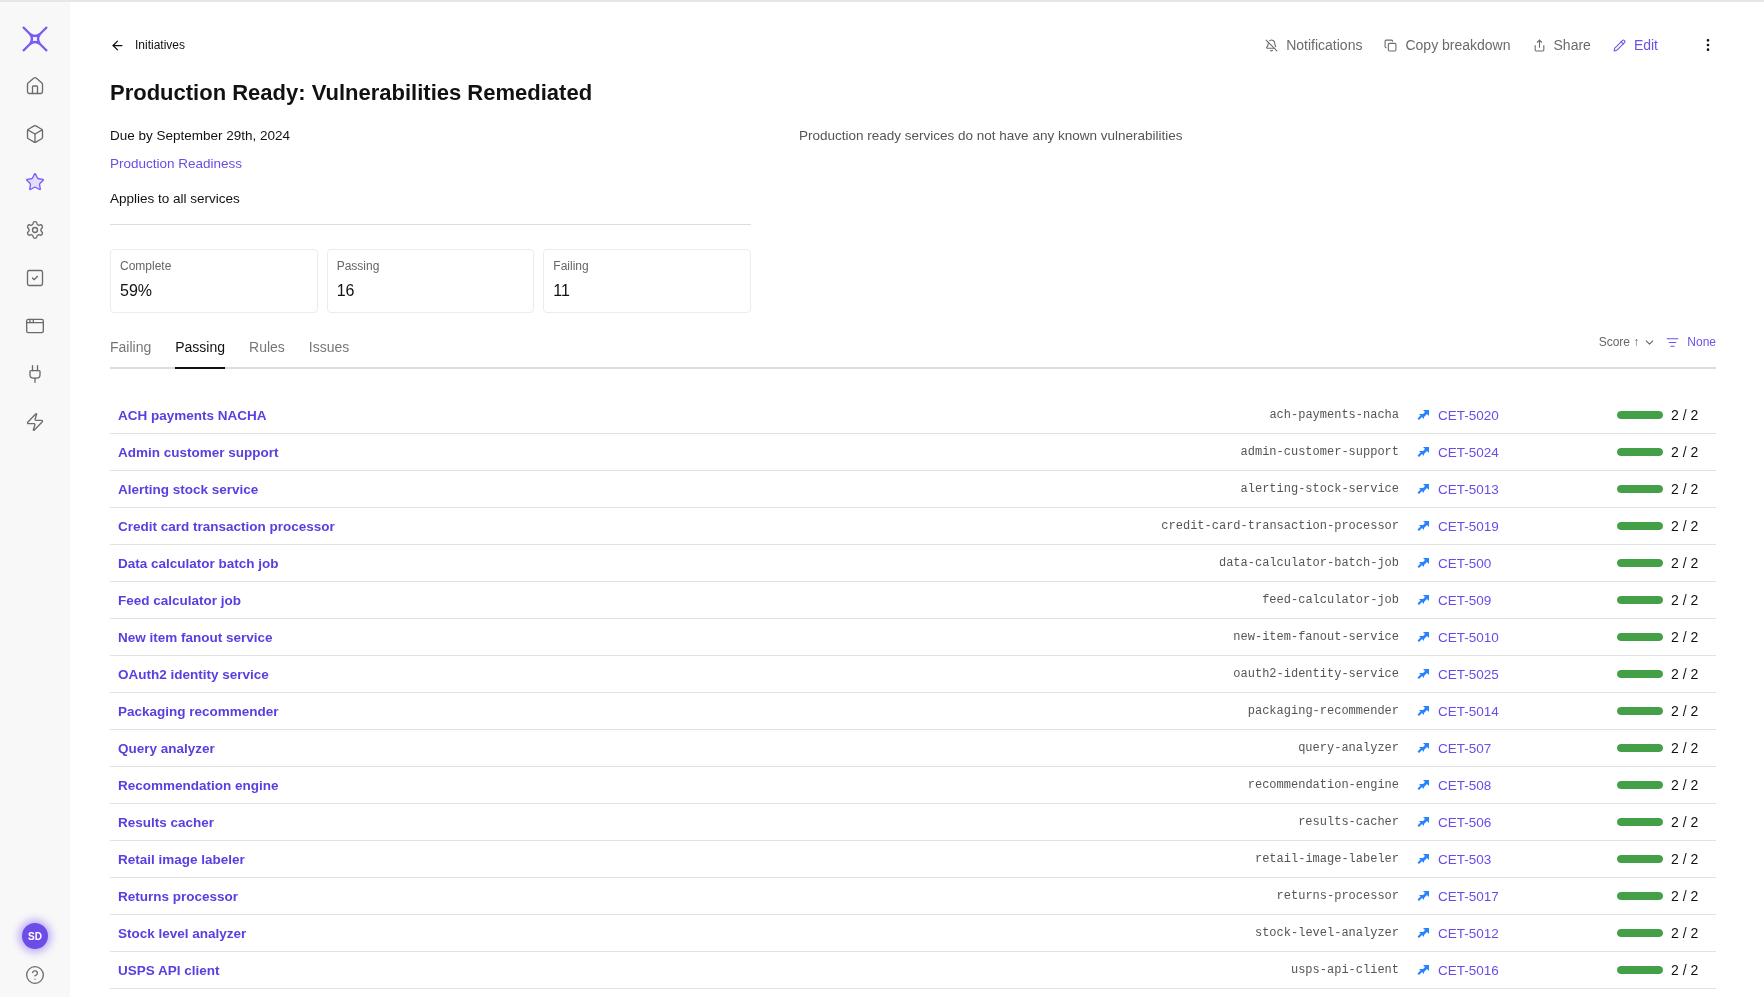 This screenshot has height=997, width=1764. Describe the element at coordinates (1627, 342) in the screenshot. I see `sort-dropdown: Score ↑` at that location.